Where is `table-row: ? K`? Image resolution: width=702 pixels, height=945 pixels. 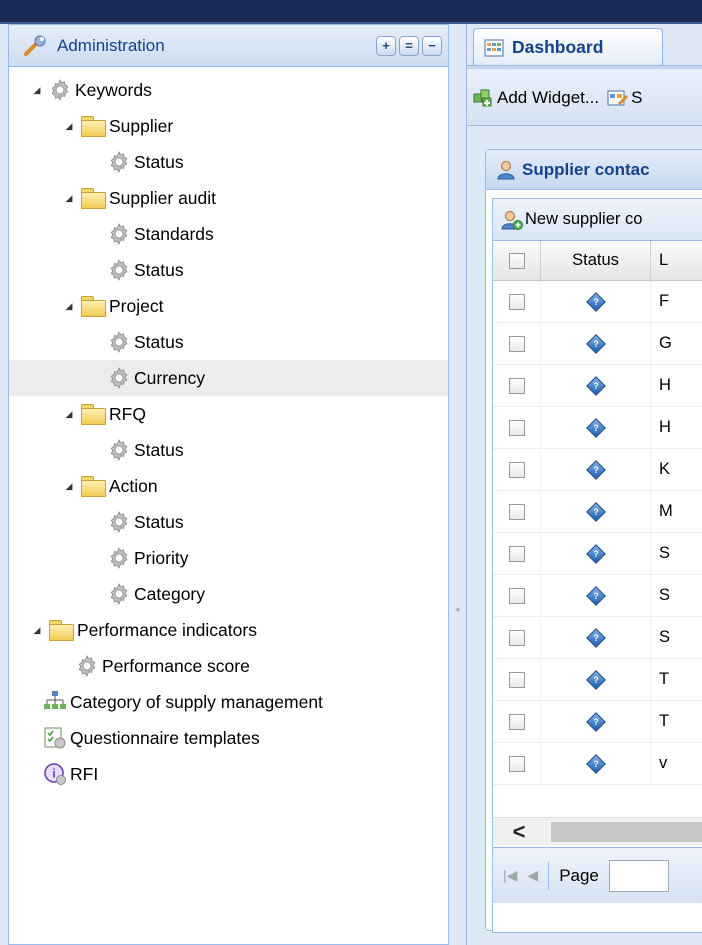 table-row: ? K is located at coordinates (597, 470).